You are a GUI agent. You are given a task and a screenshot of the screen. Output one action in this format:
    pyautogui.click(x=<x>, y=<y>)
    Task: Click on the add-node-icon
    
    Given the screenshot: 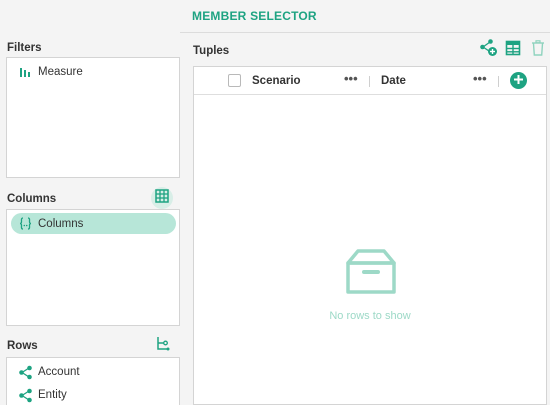 What is the action you would take?
    pyautogui.click(x=488, y=50)
    